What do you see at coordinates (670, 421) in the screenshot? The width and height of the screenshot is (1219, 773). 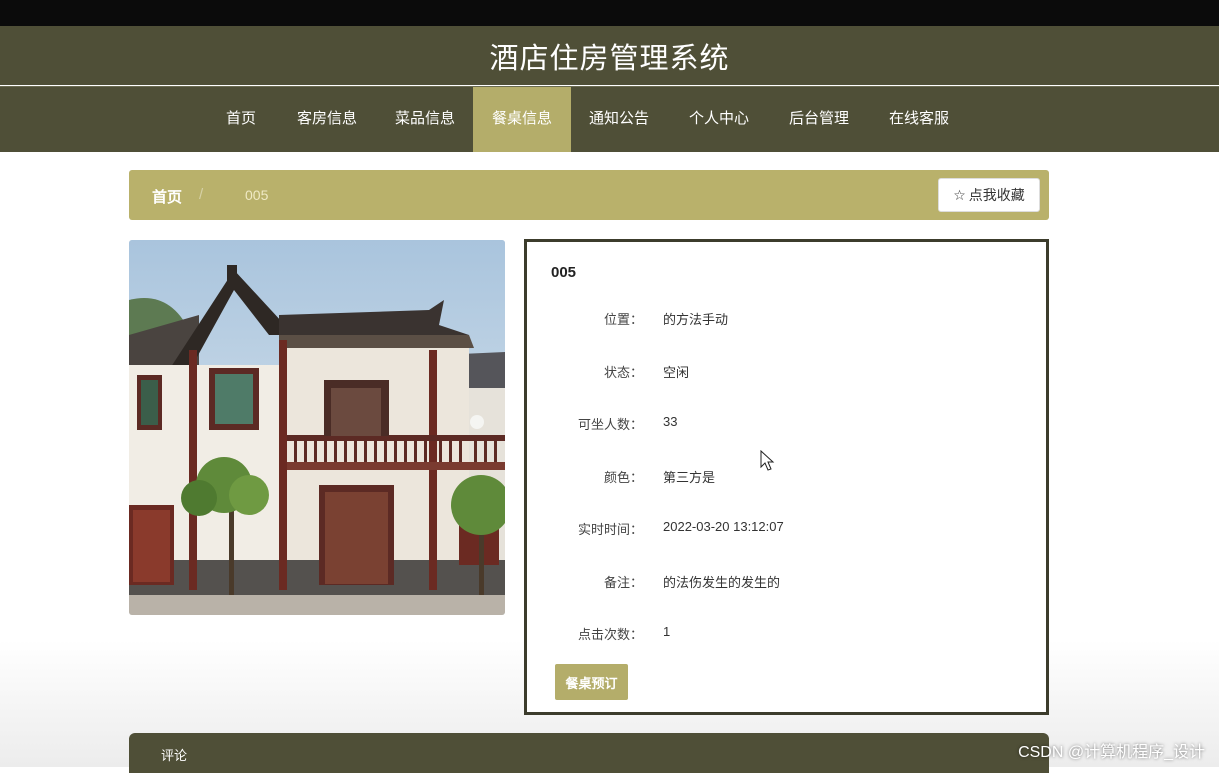 I see `field-value: 33` at bounding box center [670, 421].